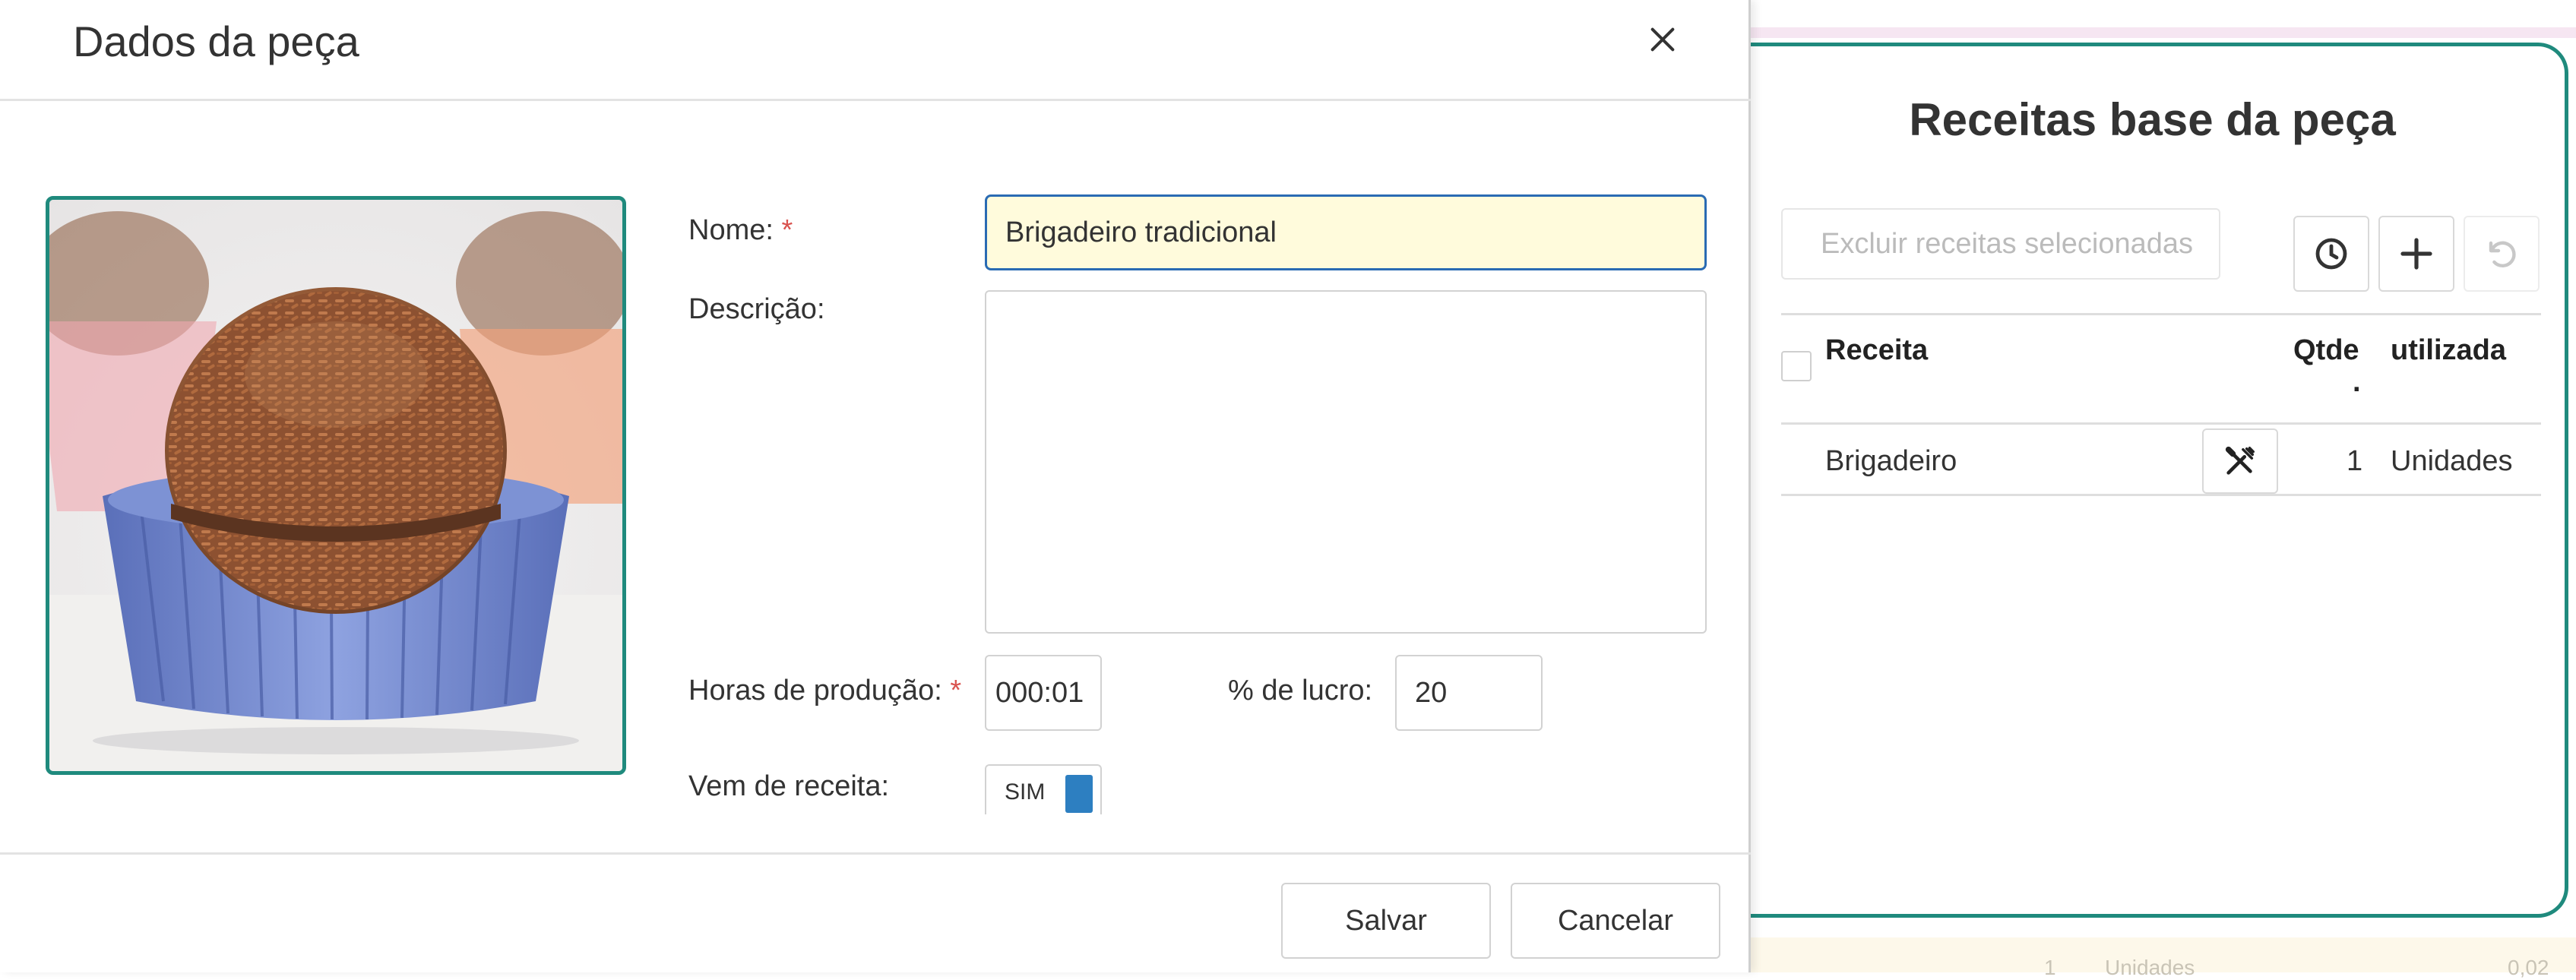  Describe the element at coordinates (1877, 350) in the screenshot. I see `column-header-receita: Receita` at that location.